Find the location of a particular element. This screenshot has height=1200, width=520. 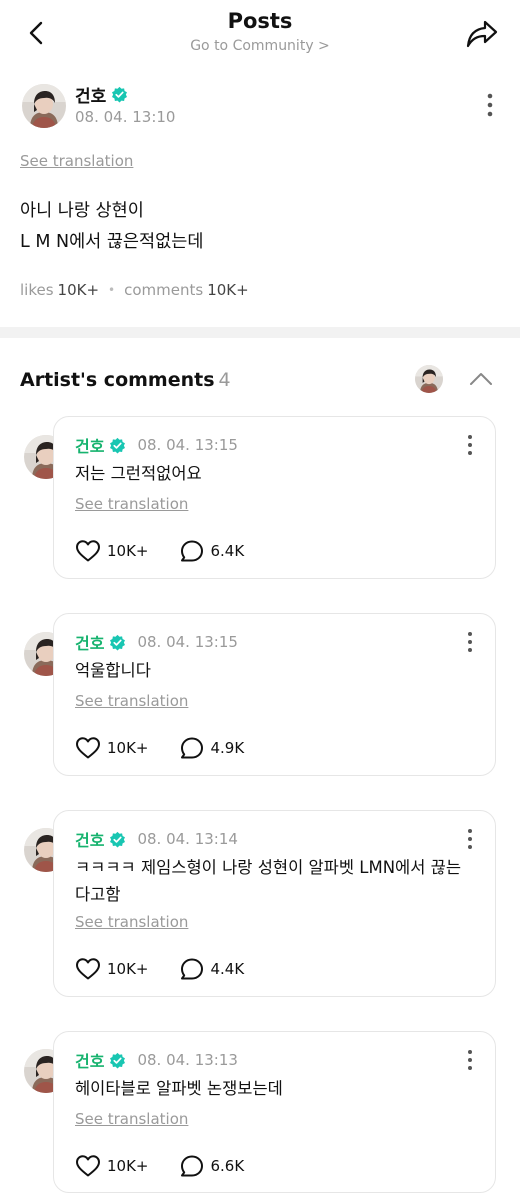

post-author-avatar is located at coordinates (44, 106).